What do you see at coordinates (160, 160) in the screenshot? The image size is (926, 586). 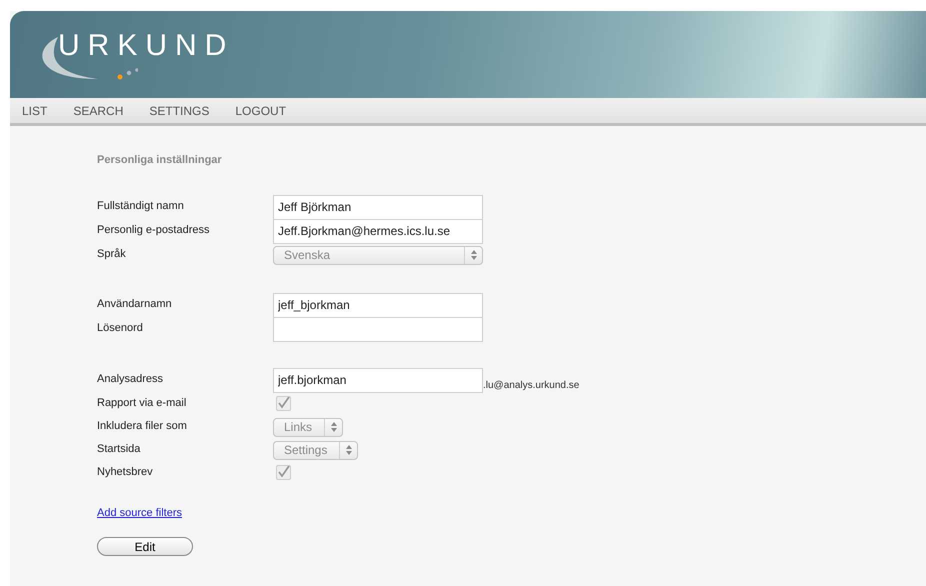 I see `section-title: Personliga inställningar` at bounding box center [160, 160].